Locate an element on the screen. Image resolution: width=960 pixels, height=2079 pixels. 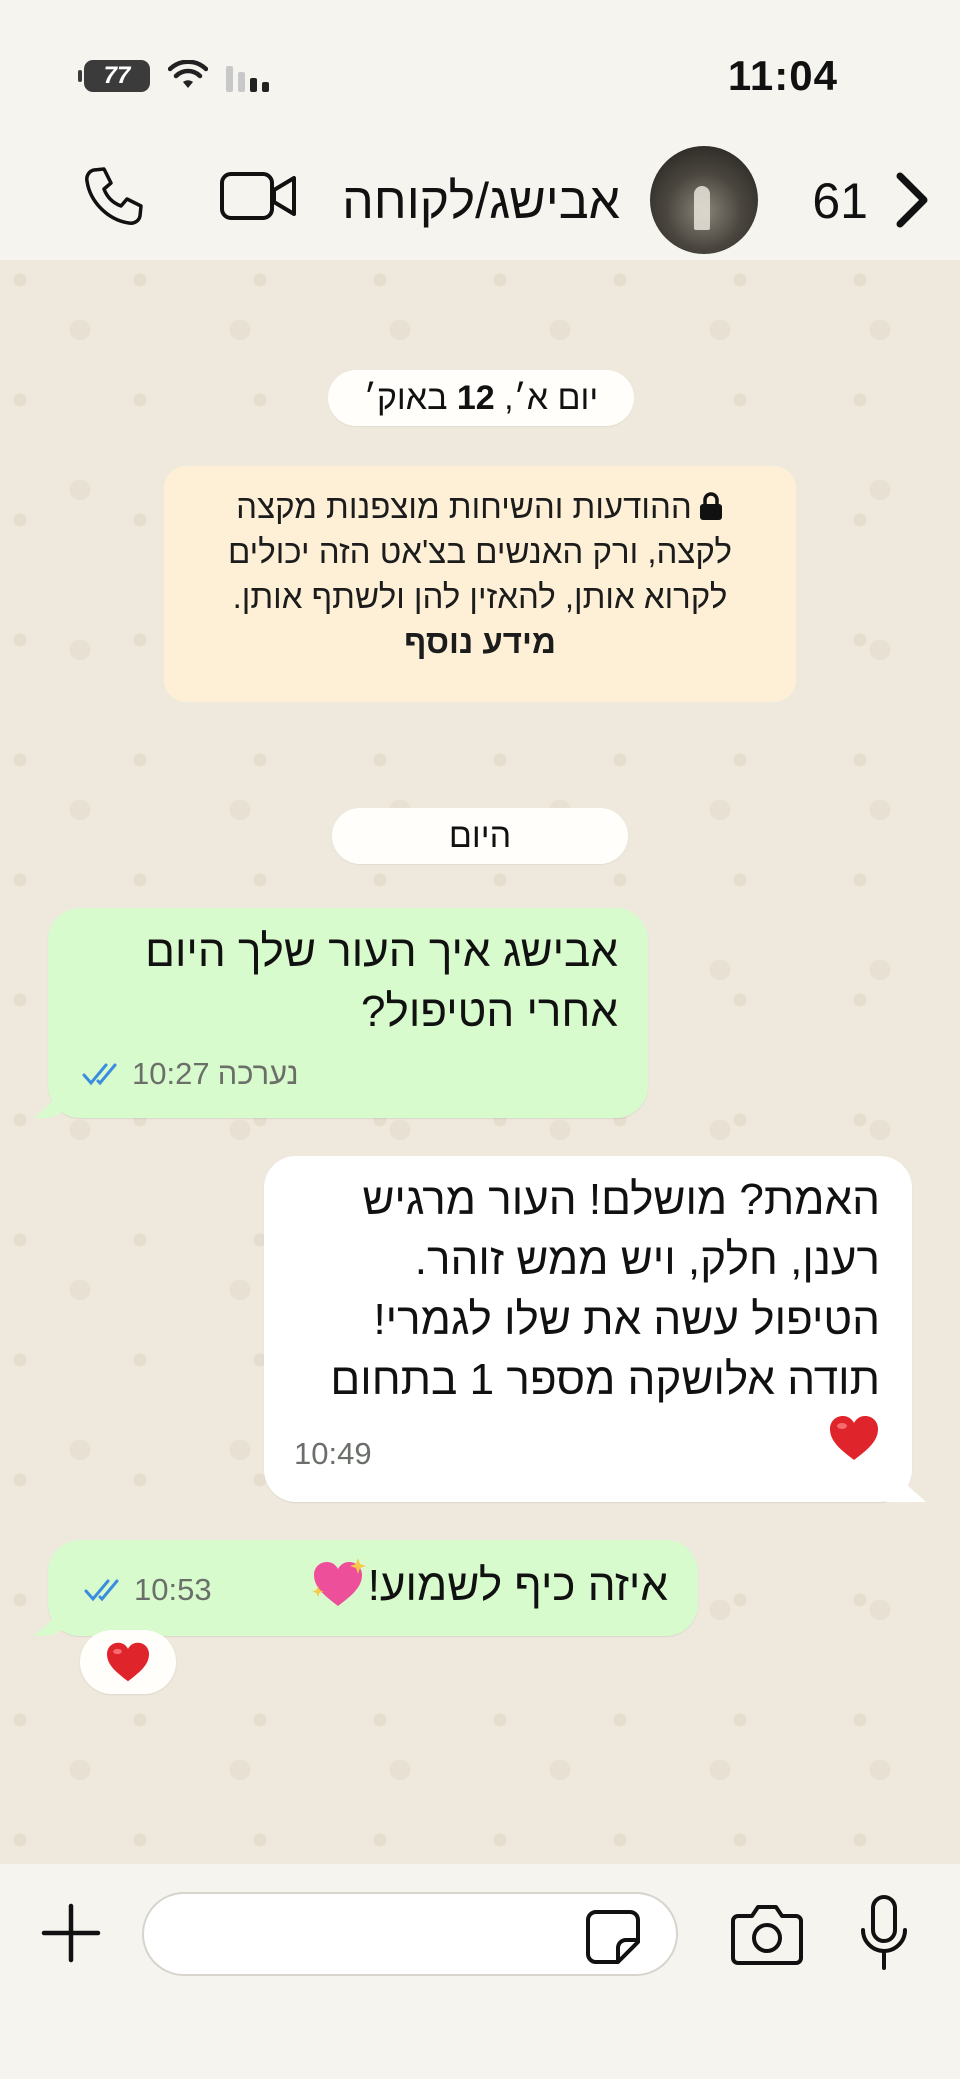
chat-header: אבישג/לקוחה 61 is located at coordinates (480, 200).